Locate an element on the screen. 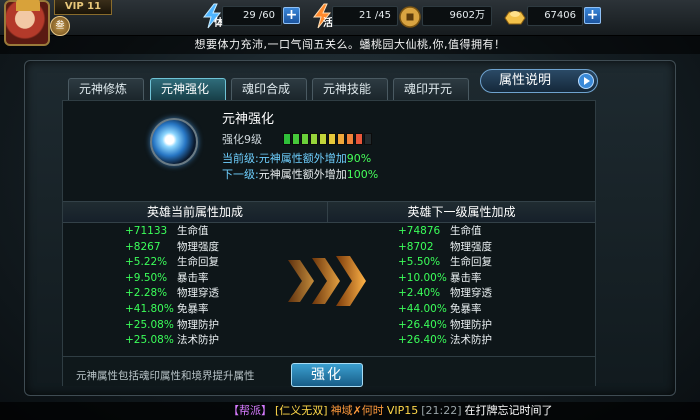 The image size is (700, 420). tab-seal-awaken: 魂印开元 is located at coordinates (431, 89).